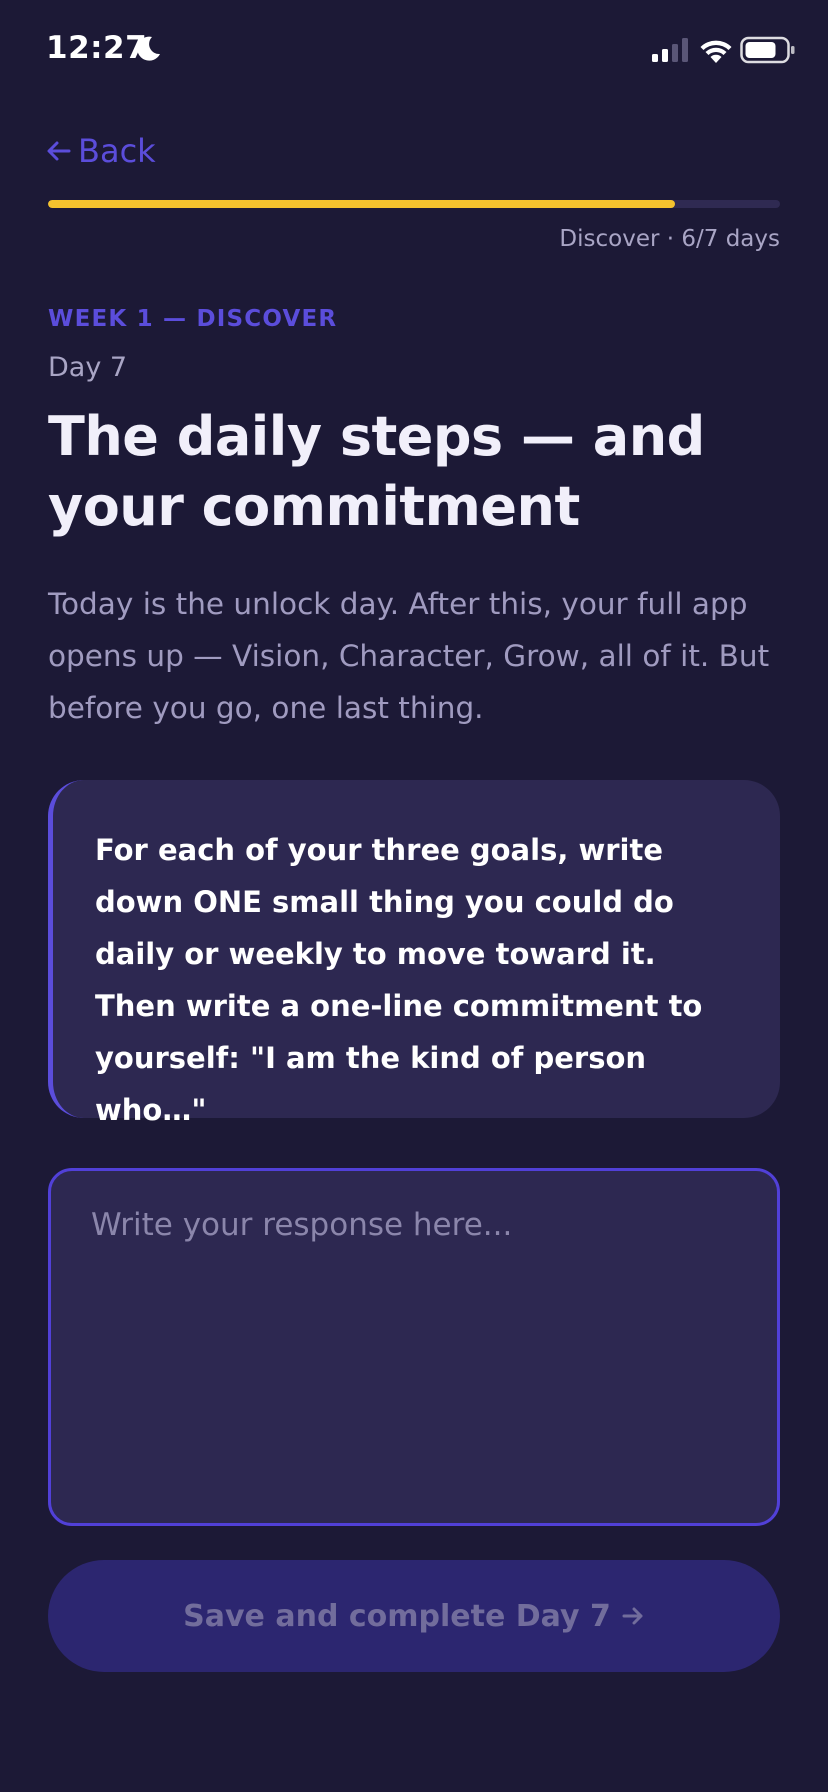  I want to click on arrow-left-icon, so click(59, 151).